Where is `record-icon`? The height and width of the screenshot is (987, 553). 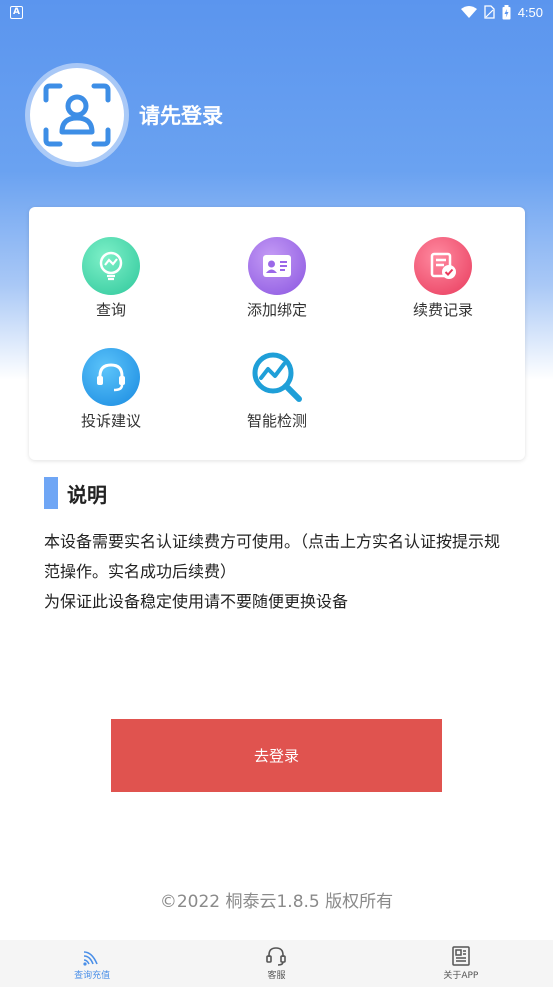 record-icon is located at coordinates (443, 266).